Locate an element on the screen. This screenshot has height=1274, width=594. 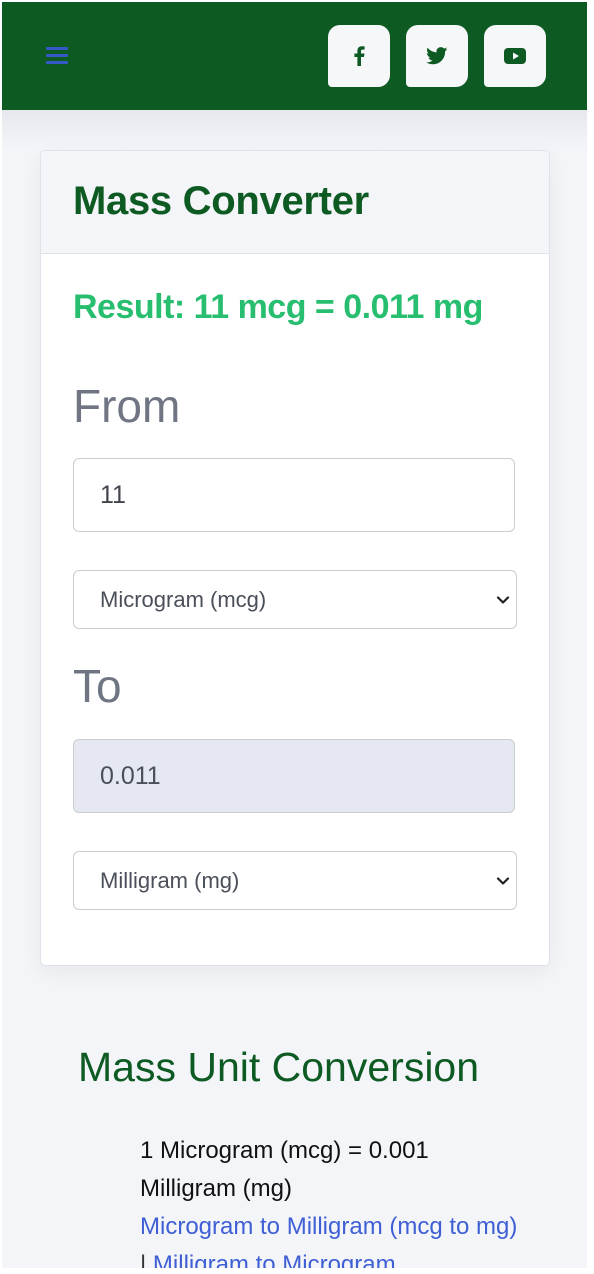
twitter-icon is located at coordinates (437, 56).